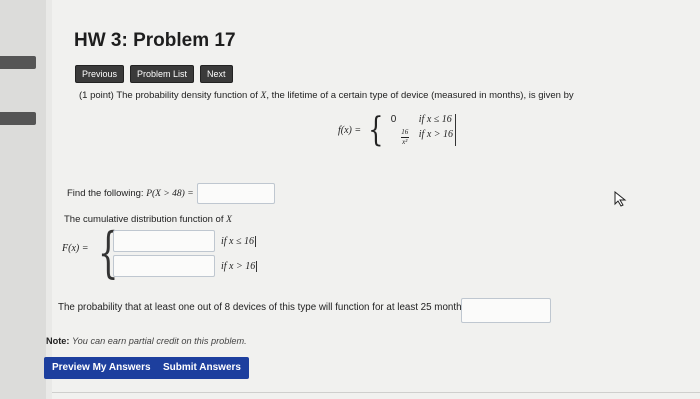 The width and height of the screenshot is (700, 399). I want to click on cdf-row2-input, so click(164, 266).